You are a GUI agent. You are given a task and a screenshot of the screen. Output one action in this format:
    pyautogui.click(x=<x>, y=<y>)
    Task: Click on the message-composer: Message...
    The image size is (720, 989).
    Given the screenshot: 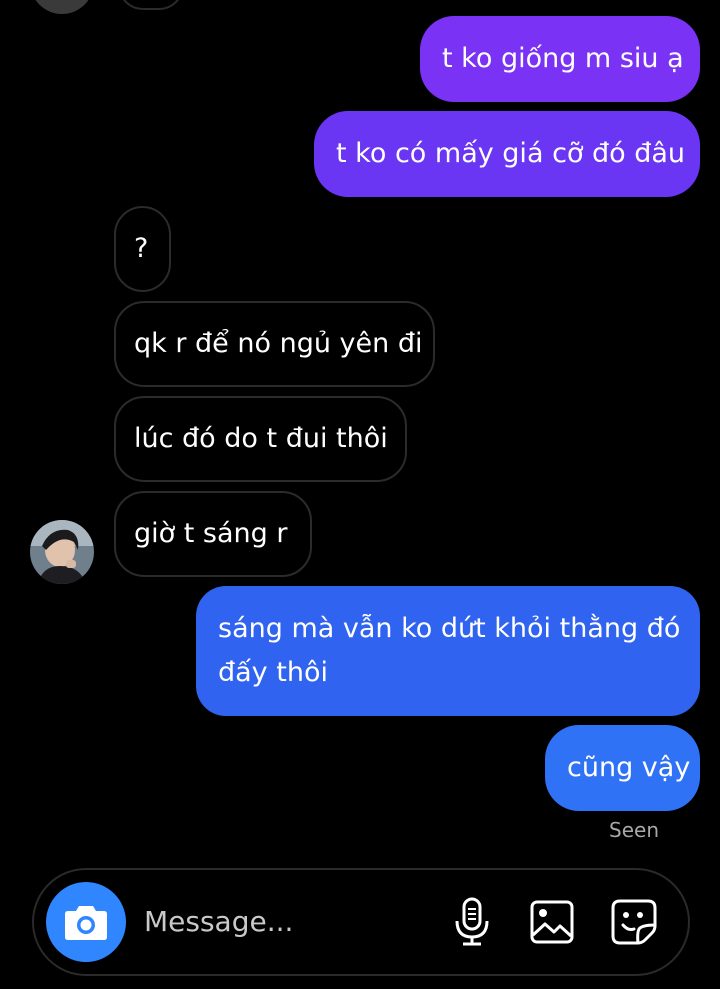 What is the action you would take?
    pyautogui.click(x=361, y=922)
    